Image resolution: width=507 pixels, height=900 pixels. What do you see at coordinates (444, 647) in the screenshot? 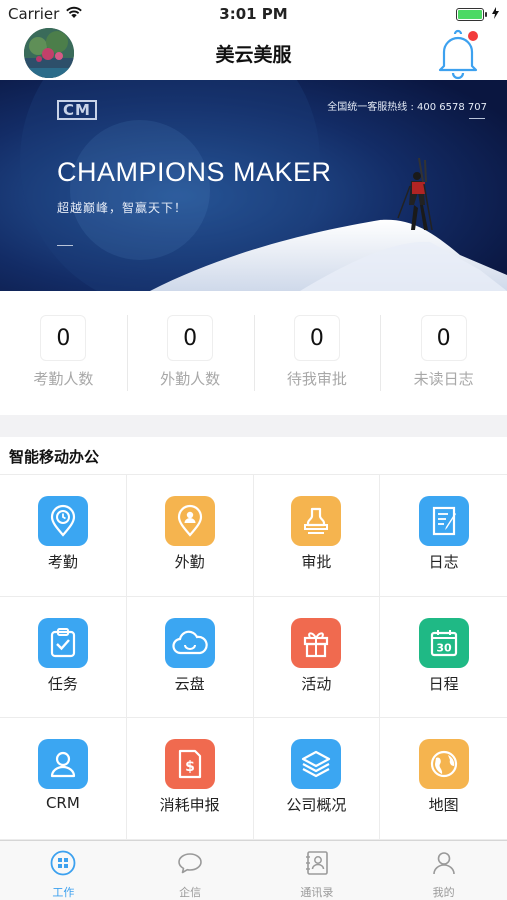
I see `svg-text: 30` at bounding box center [444, 647].